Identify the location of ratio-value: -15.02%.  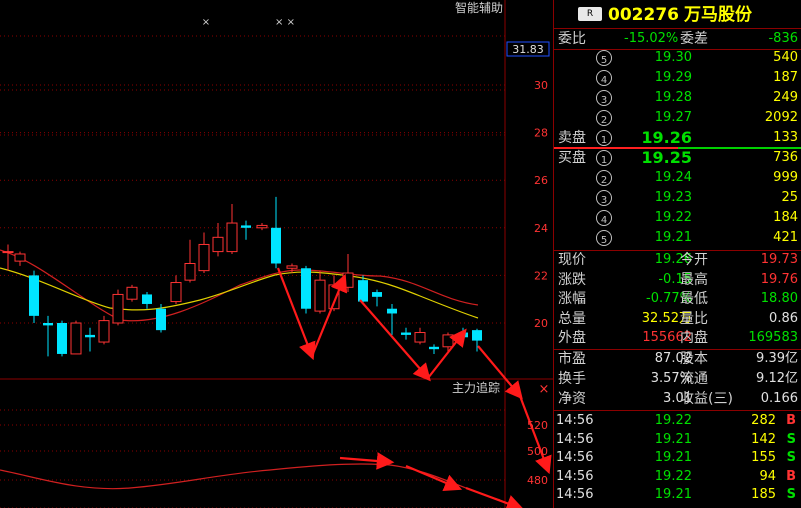
(651, 38).